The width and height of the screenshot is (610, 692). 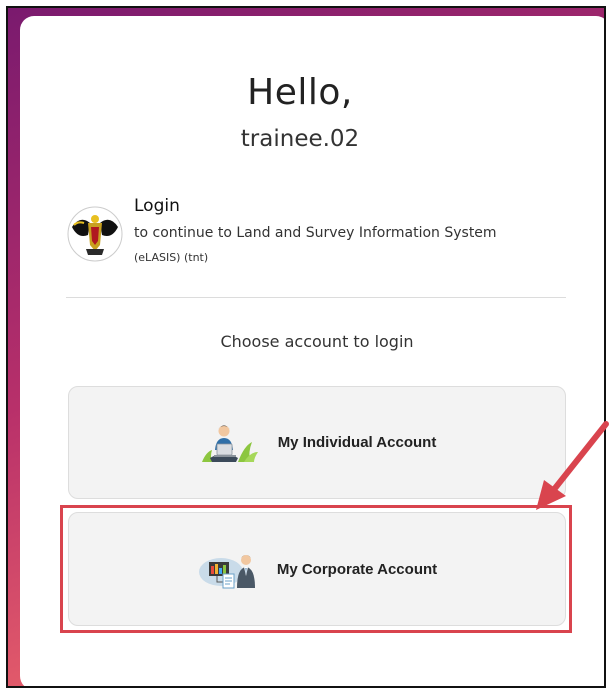 I want to click on greeting-hello: Hello,, so click(x=300, y=92).